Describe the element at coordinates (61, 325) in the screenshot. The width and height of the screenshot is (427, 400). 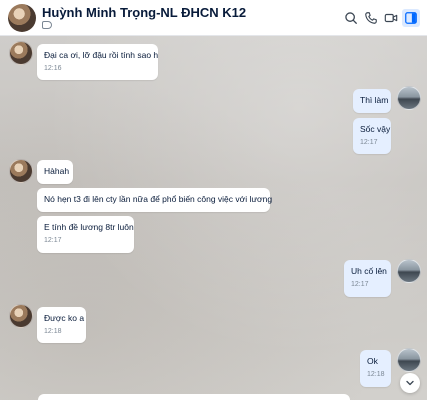
I see `message-bubble: Được ko a 12:18` at that location.